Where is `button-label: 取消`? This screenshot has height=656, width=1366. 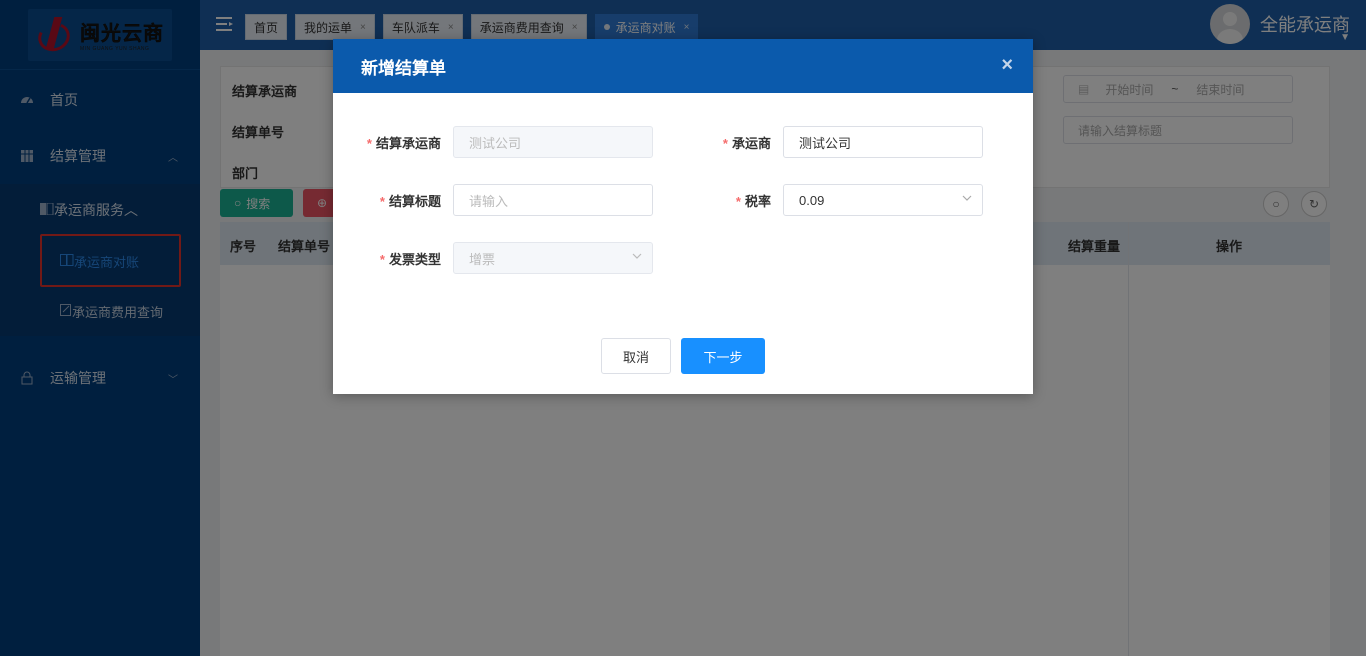 button-label: 取消 is located at coordinates (635, 357).